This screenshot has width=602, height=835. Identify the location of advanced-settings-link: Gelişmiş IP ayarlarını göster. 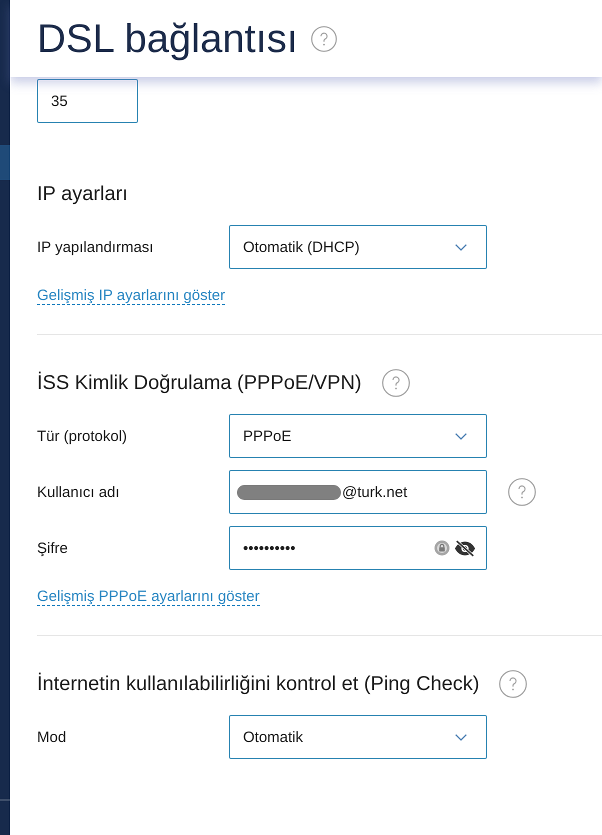
(131, 296).